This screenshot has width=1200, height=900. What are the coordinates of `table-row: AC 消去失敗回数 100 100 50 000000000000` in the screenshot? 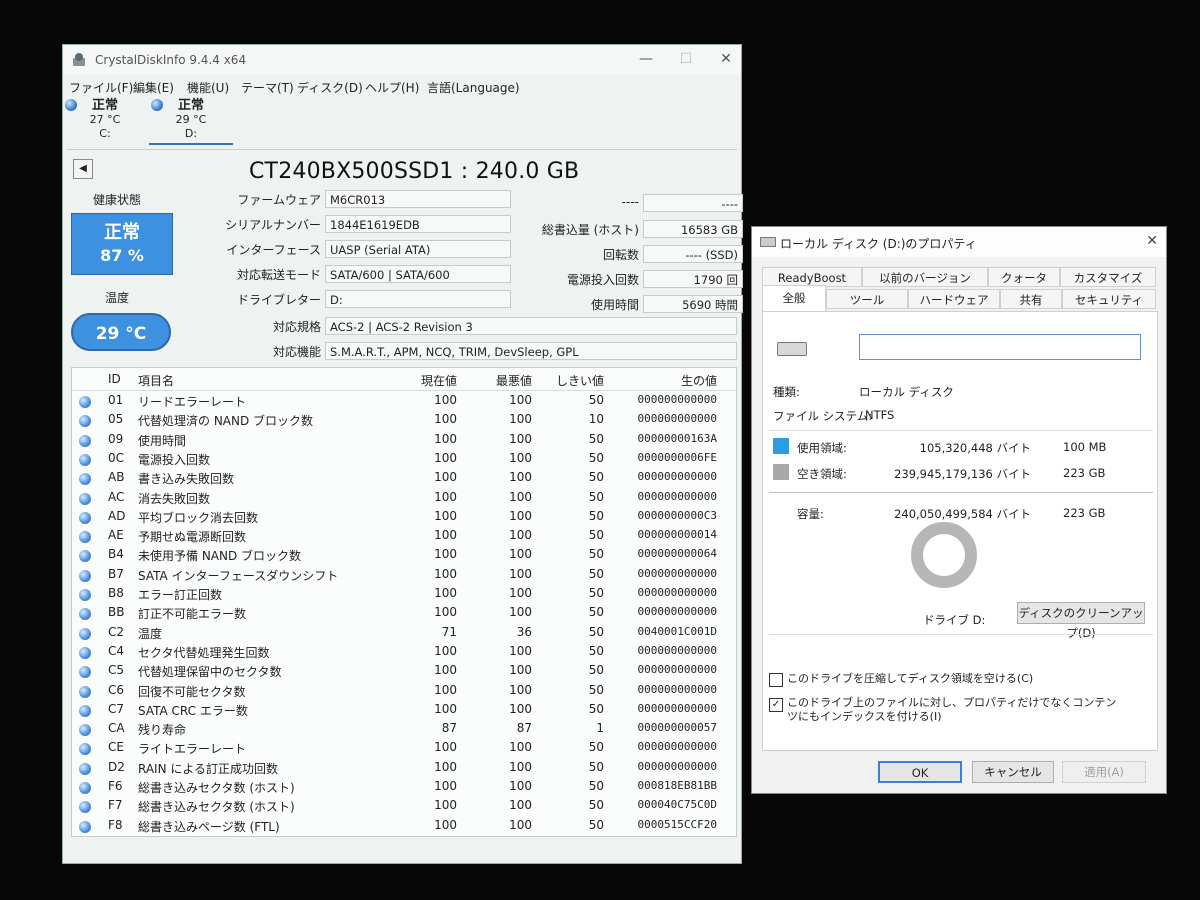 It's located at (404, 499).